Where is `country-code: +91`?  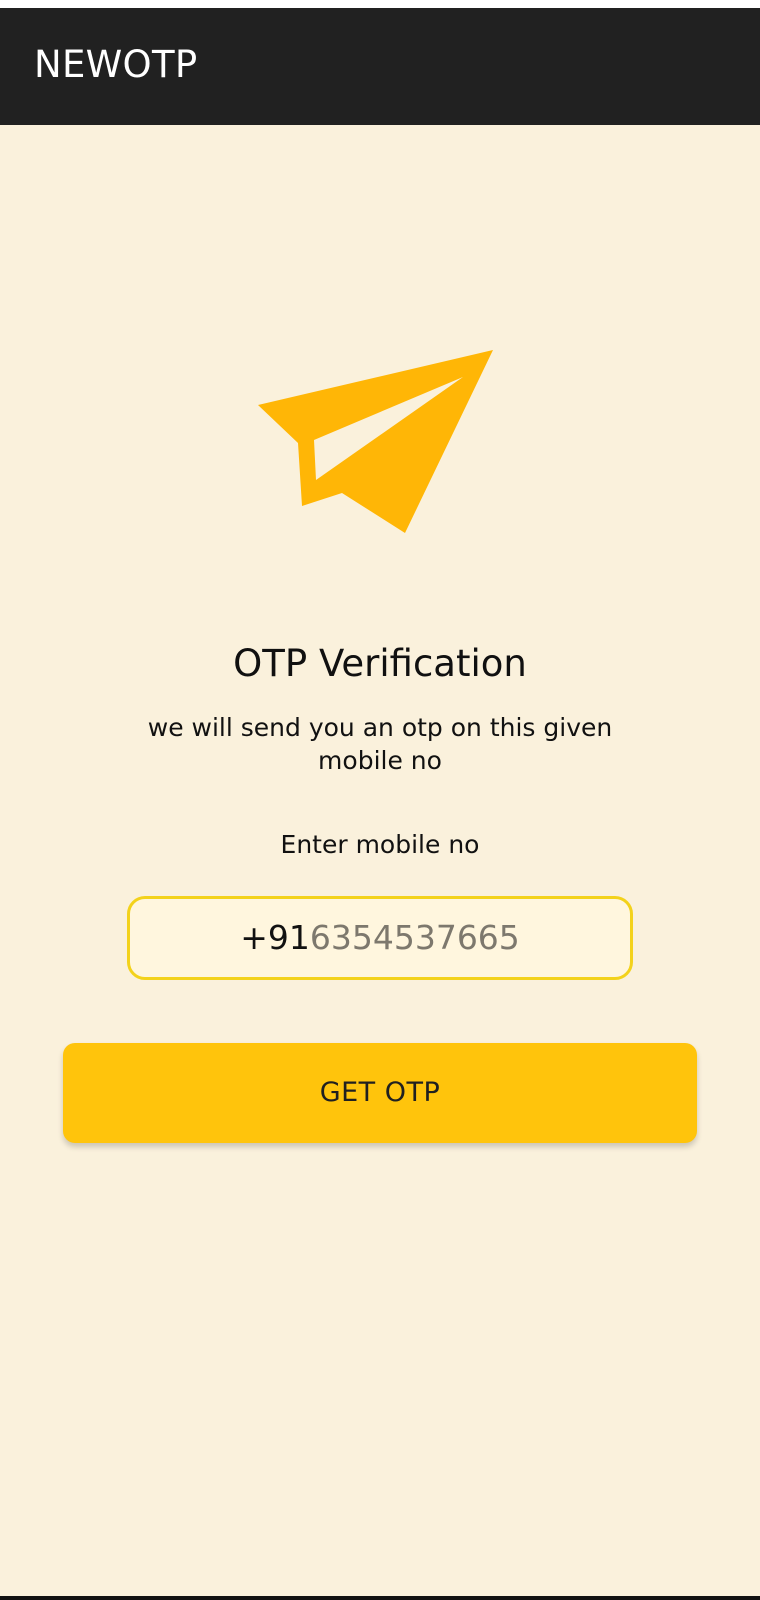
country-code: +91 is located at coordinates (275, 937).